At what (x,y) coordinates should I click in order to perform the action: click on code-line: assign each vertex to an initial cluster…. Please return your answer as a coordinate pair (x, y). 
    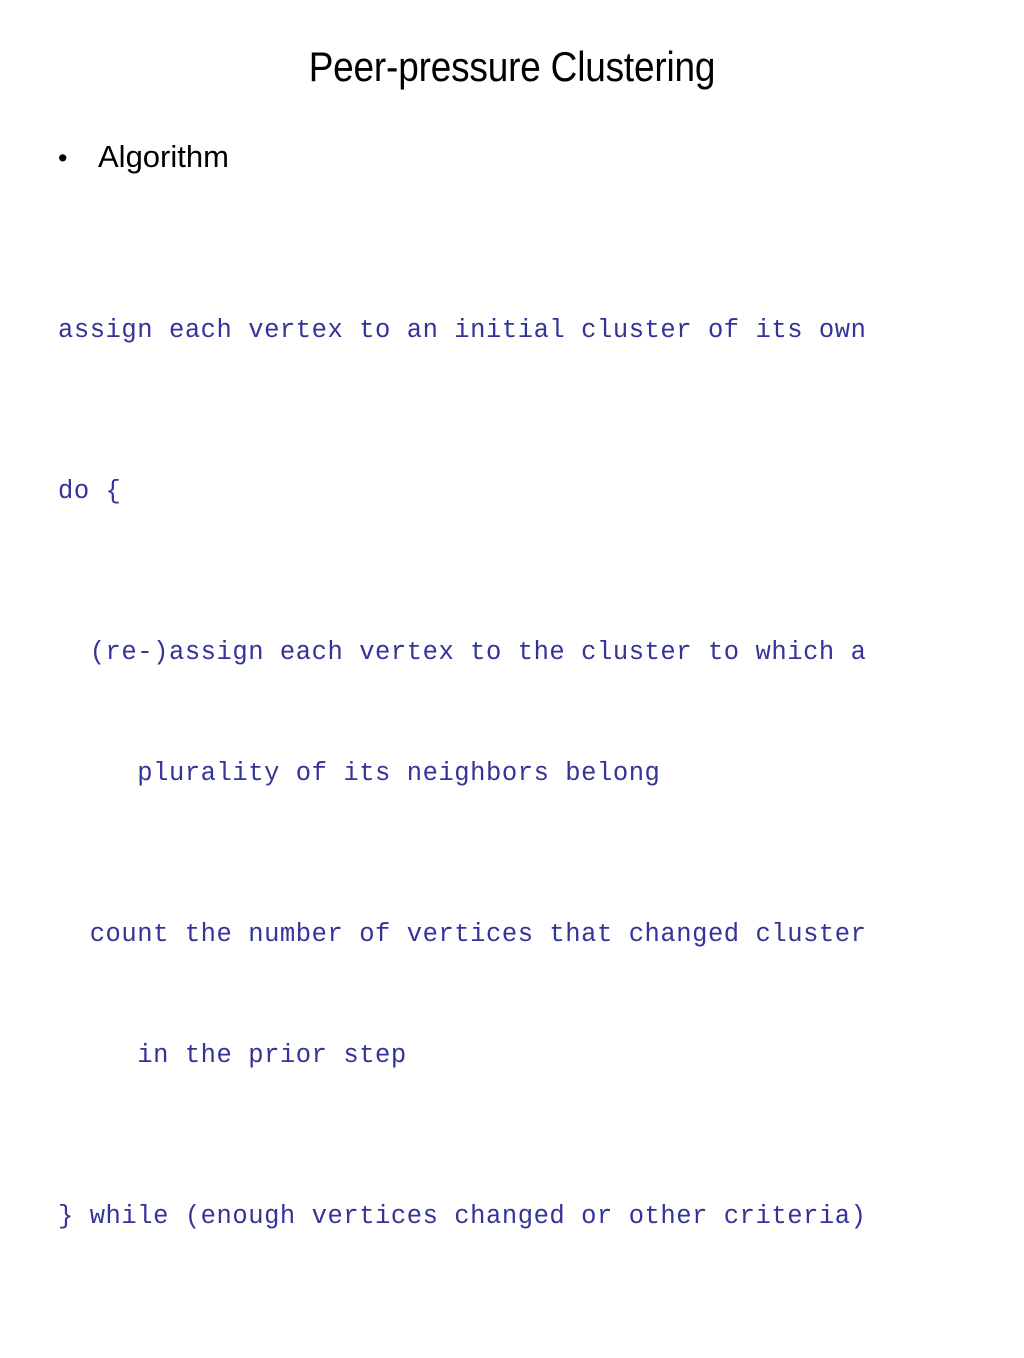
    Looking at the image, I should click on (462, 330).